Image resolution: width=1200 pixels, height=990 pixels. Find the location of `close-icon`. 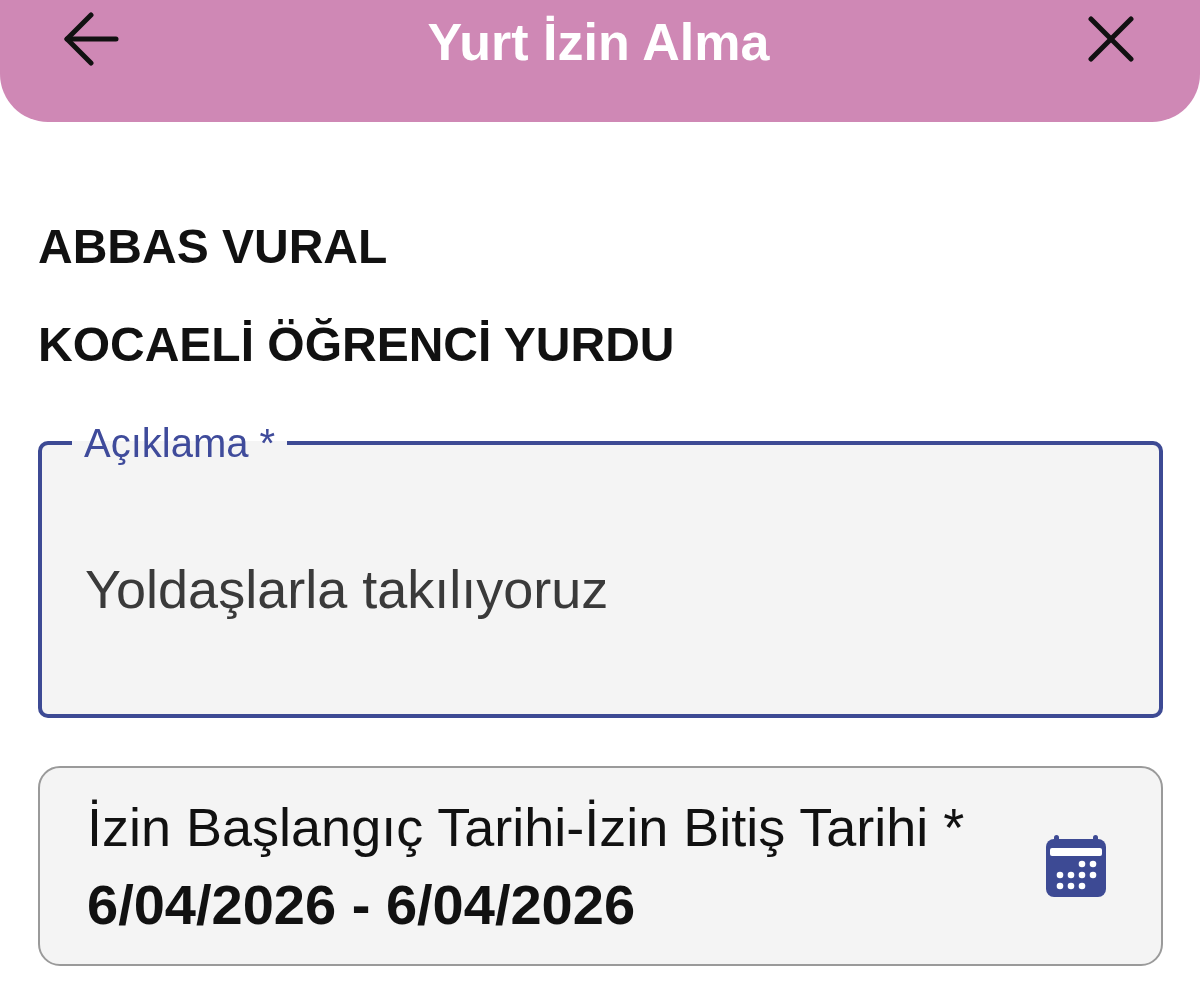

close-icon is located at coordinates (1111, 39).